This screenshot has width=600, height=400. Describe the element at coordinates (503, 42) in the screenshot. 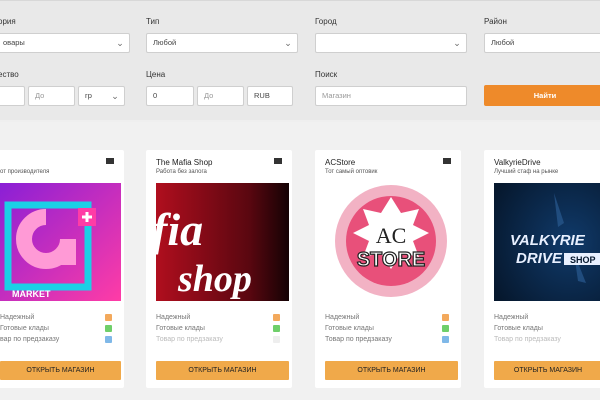

I see `district-value: Любой` at that location.